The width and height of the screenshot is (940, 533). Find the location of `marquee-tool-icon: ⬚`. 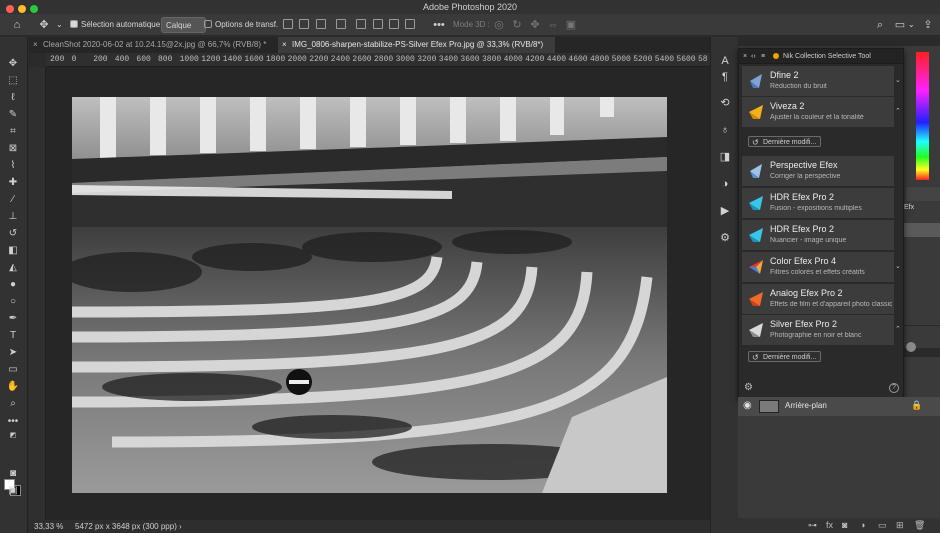

marquee-tool-icon: ⬚ is located at coordinates (13, 81).